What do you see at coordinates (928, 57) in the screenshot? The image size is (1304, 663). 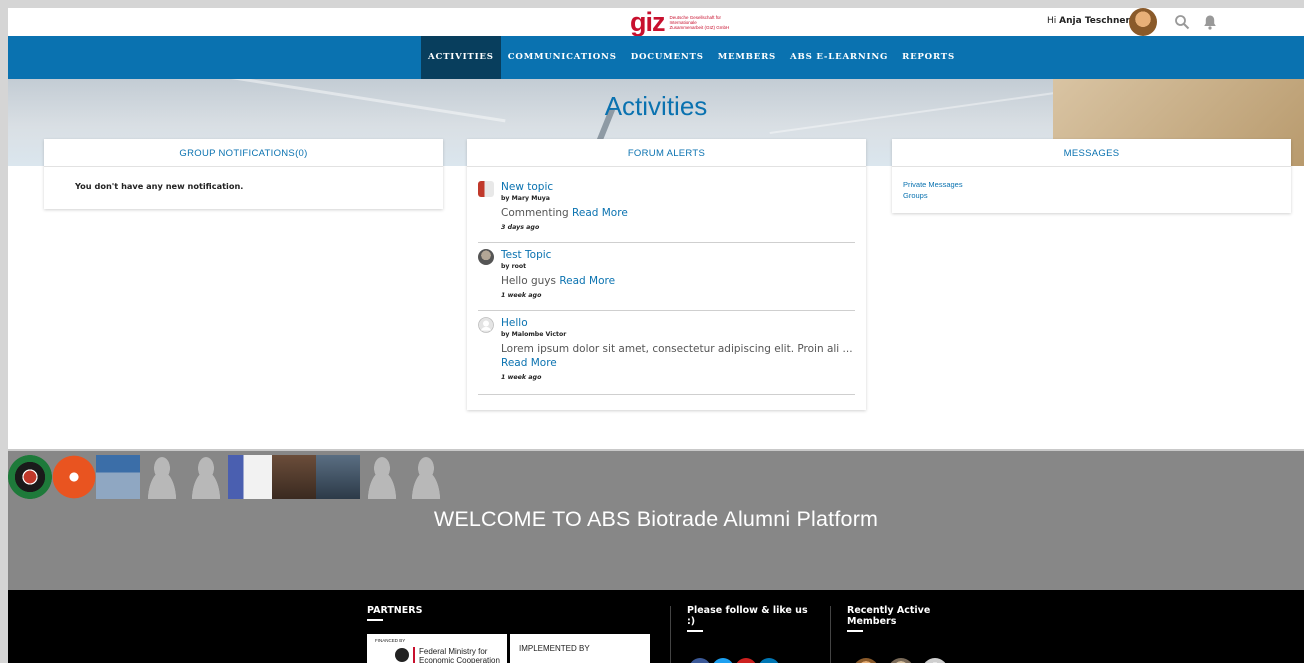 I see `nav-reports: REPORTS` at bounding box center [928, 57].